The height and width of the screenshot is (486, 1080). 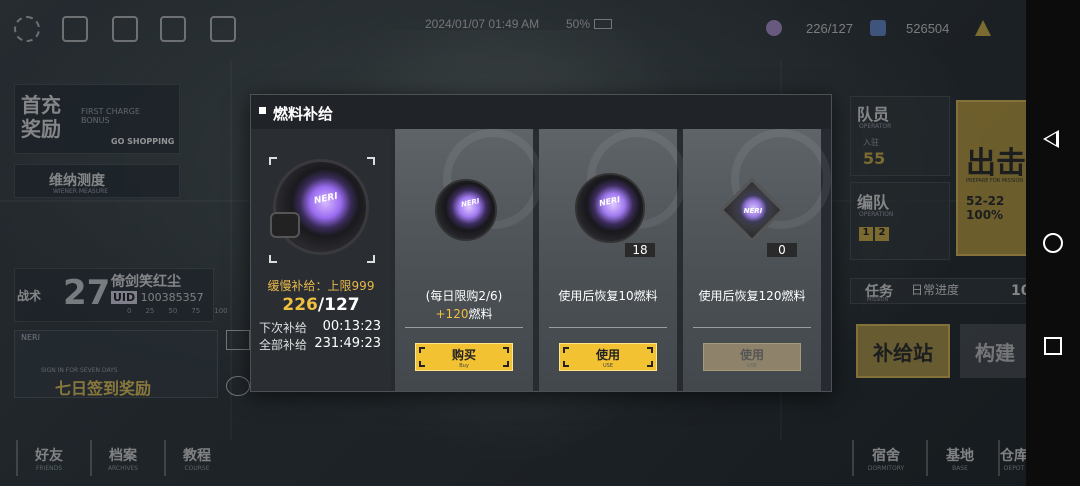 What do you see at coordinates (321, 286) in the screenshot?
I see `slow-supply-label: 缓慢补给：上限999` at bounding box center [321, 286].